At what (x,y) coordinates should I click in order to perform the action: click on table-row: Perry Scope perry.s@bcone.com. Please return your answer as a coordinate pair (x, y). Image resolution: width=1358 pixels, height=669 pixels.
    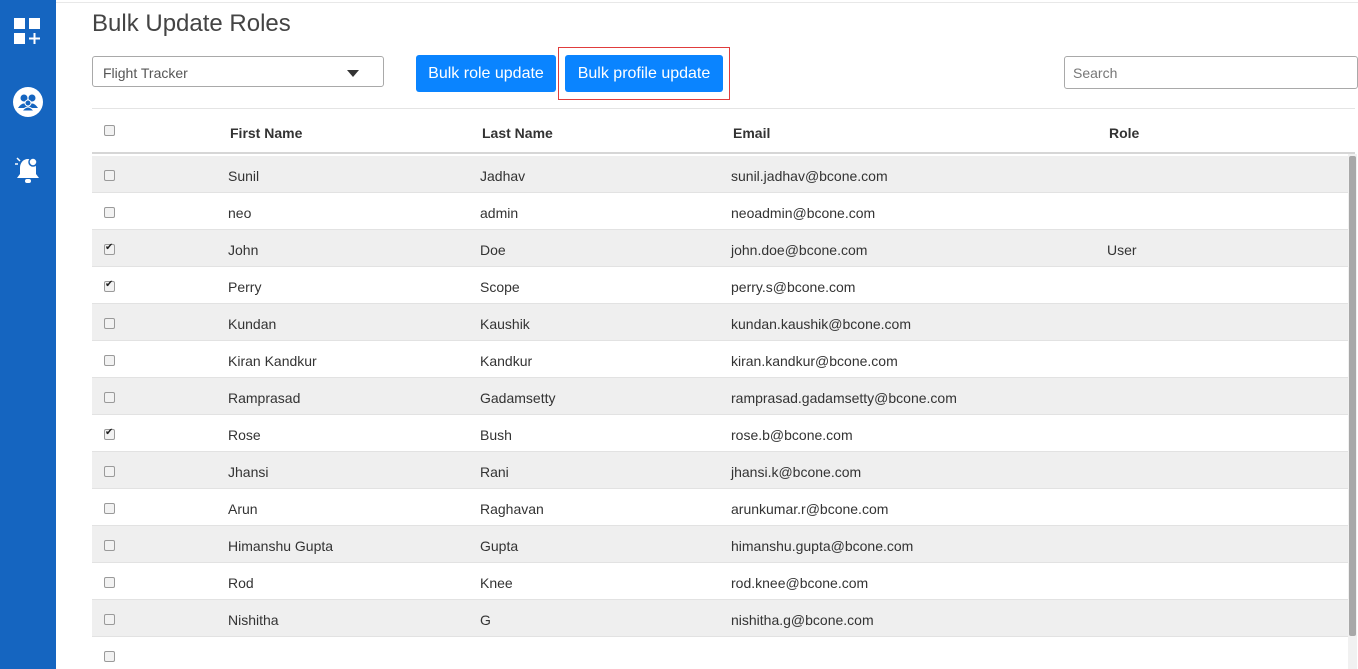
    Looking at the image, I should click on (723, 285).